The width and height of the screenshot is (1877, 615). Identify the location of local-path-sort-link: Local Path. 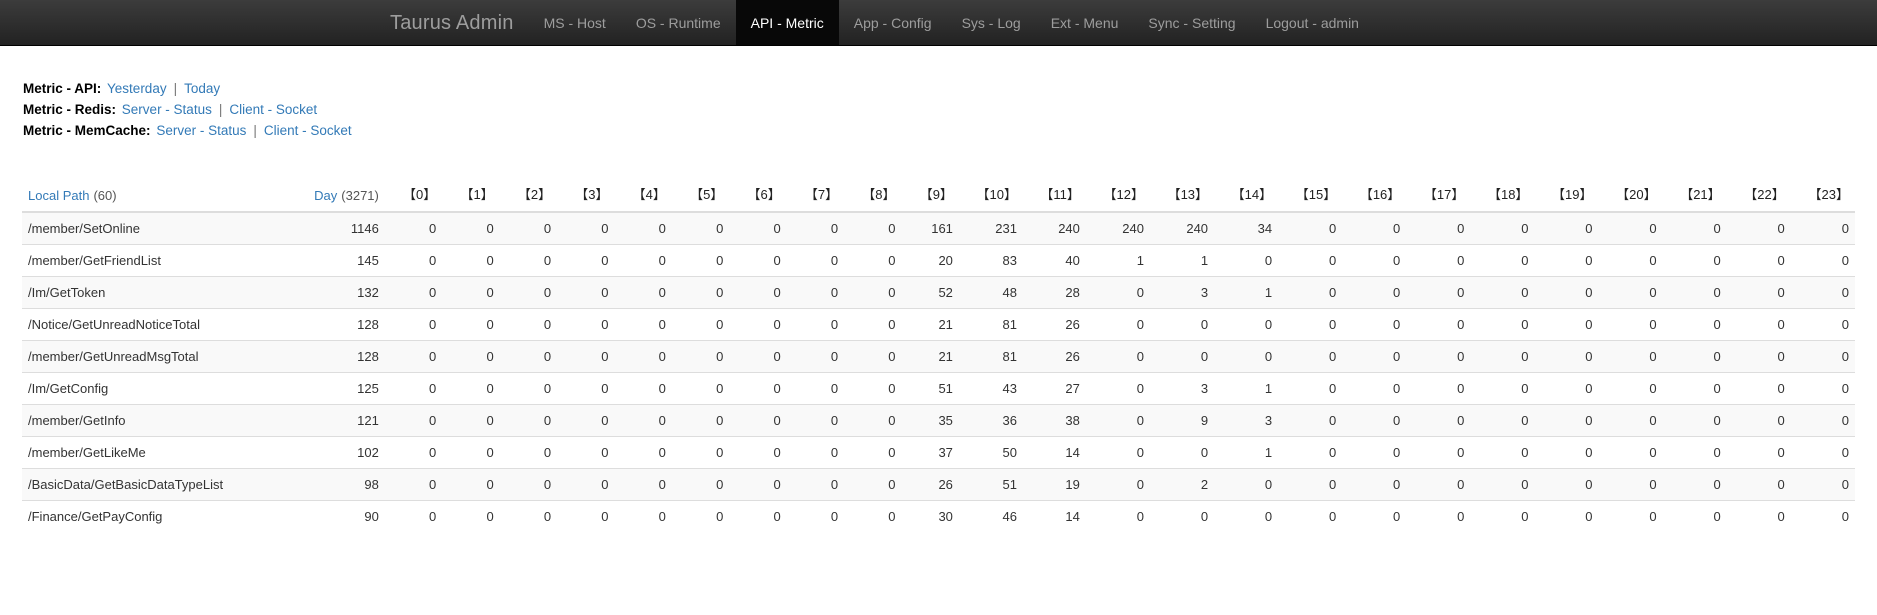
(58, 195).